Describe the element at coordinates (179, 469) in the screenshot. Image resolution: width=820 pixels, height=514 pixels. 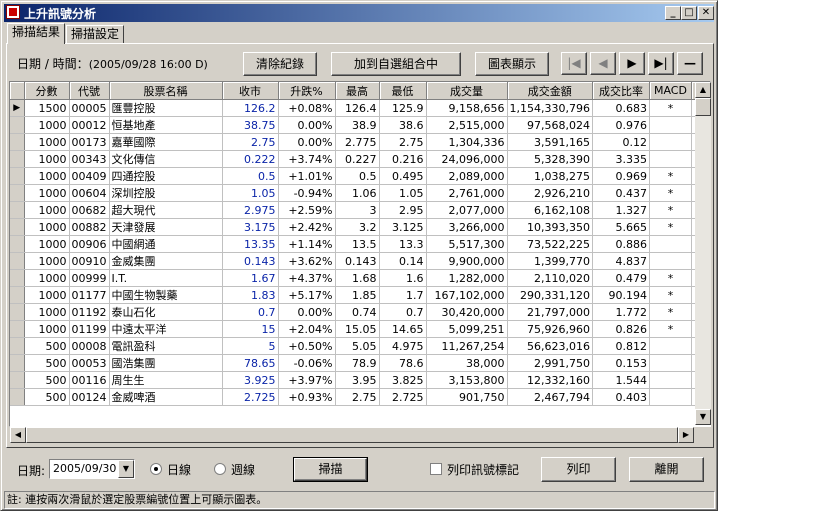
I see `daily-label: 日線` at that location.